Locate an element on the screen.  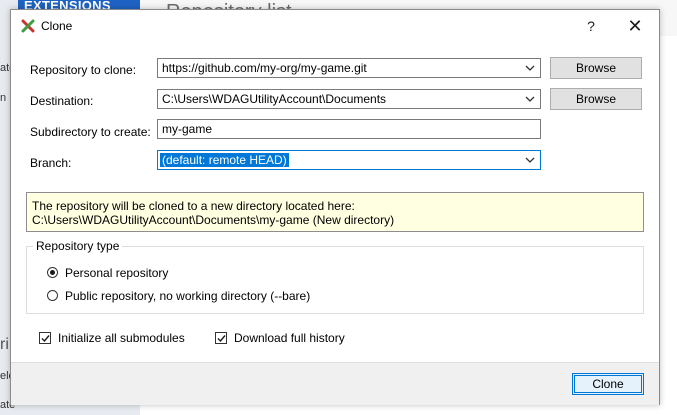
branch-label: Branch: is located at coordinates (51, 163).